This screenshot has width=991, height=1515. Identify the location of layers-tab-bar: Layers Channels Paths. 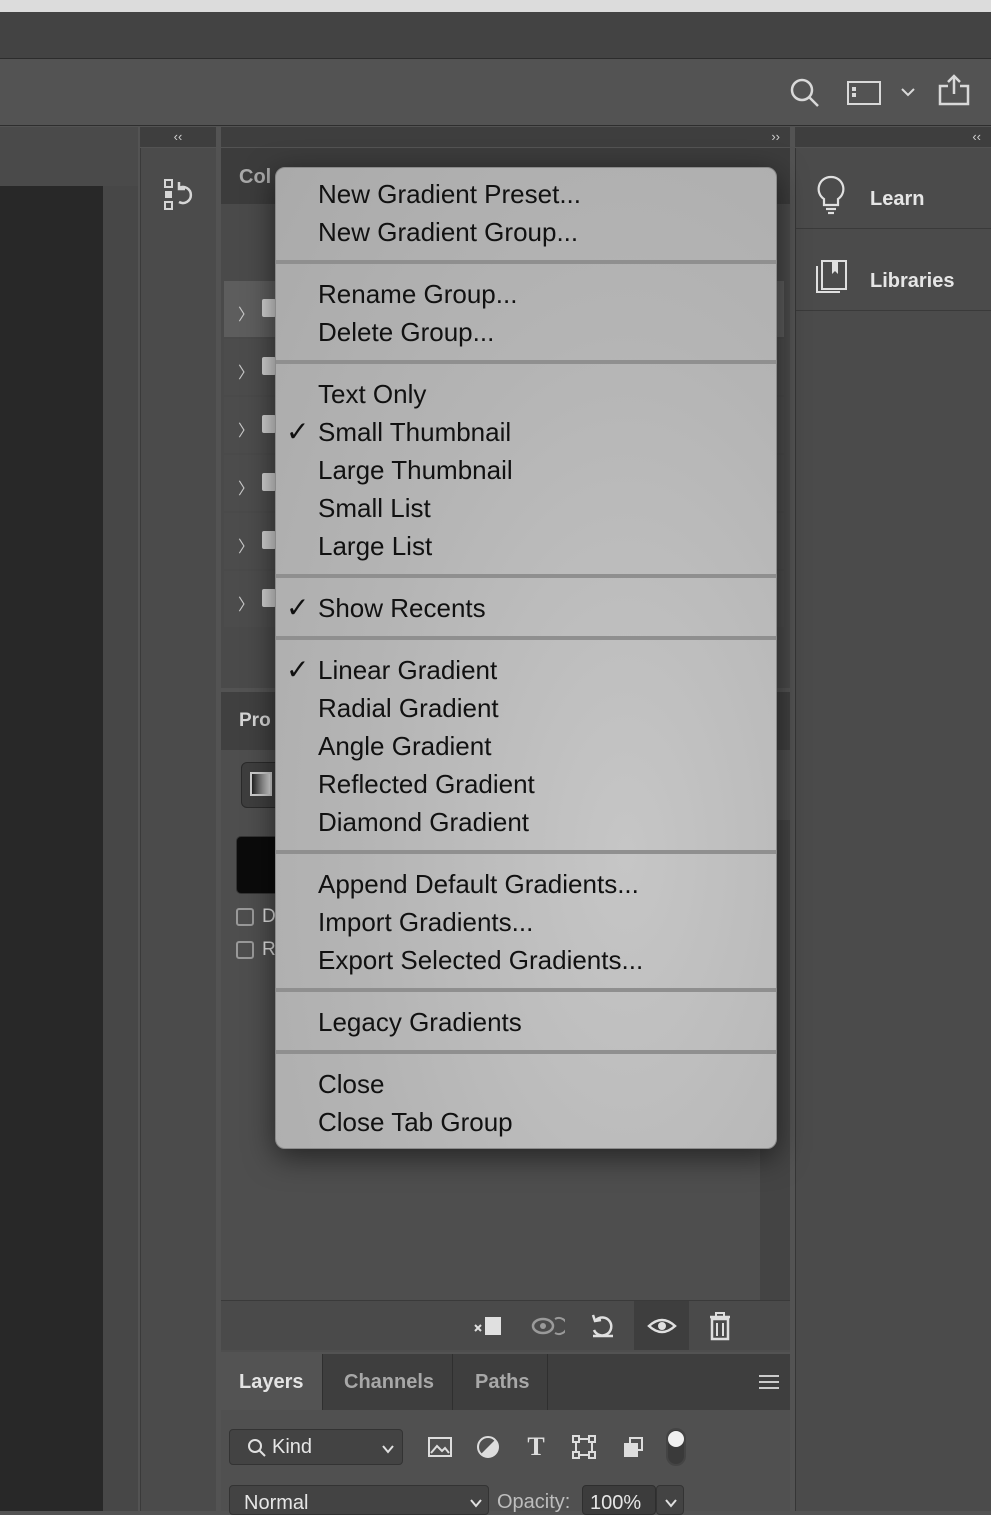
(505, 1382).